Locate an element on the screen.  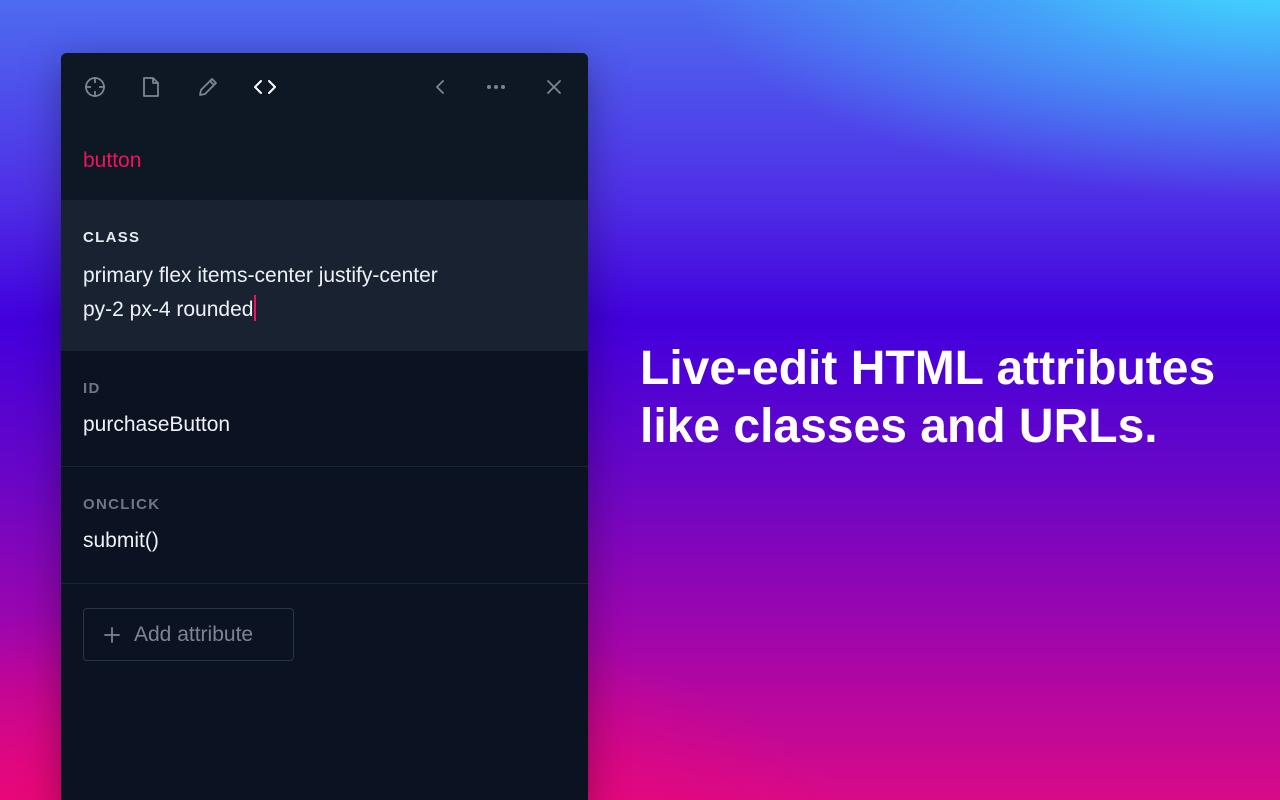
attribute-label: CLASS is located at coordinates (112, 237).